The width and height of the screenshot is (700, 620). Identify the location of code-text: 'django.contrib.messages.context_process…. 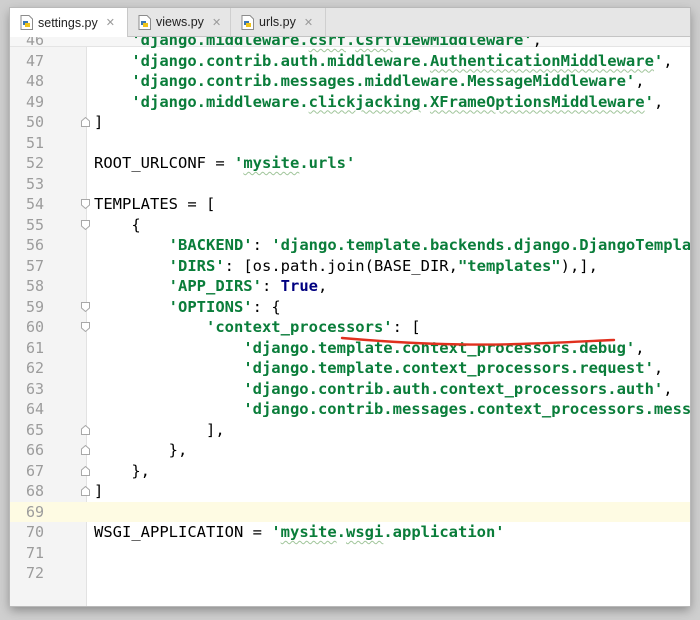
(466, 409).